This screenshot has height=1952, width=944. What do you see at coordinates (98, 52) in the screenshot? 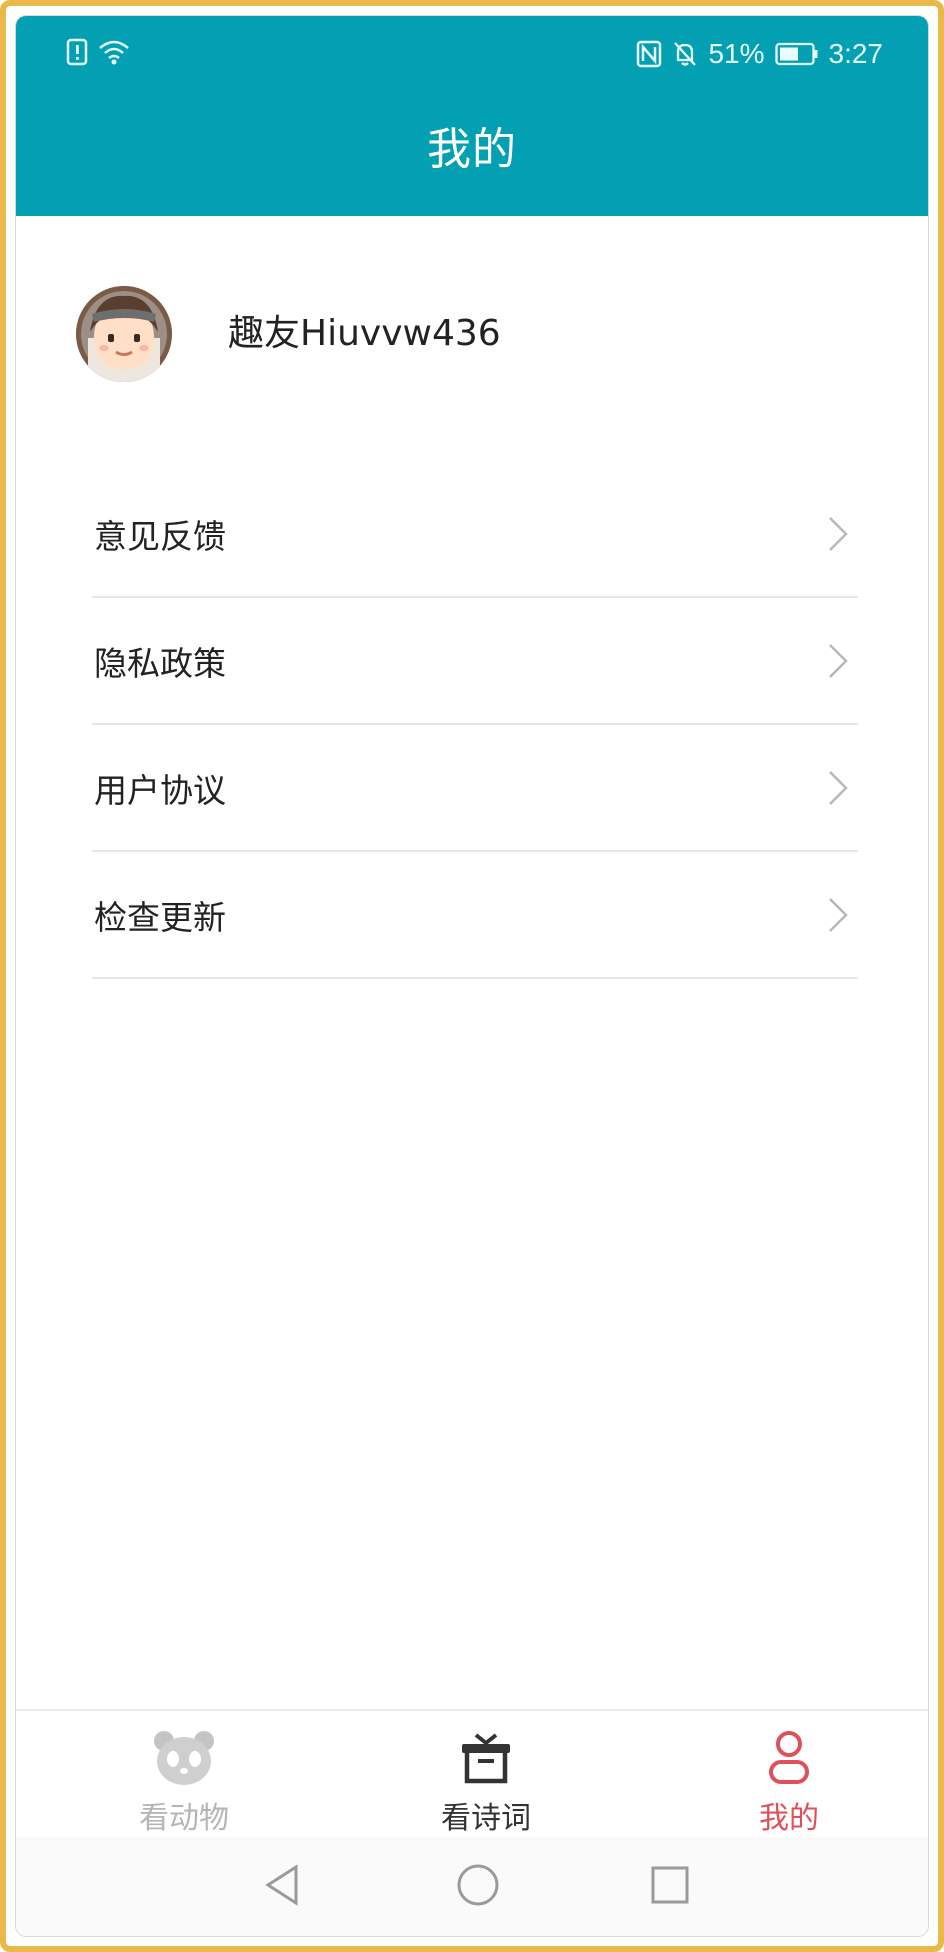
I see `status-left-icons` at bounding box center [98, 52].